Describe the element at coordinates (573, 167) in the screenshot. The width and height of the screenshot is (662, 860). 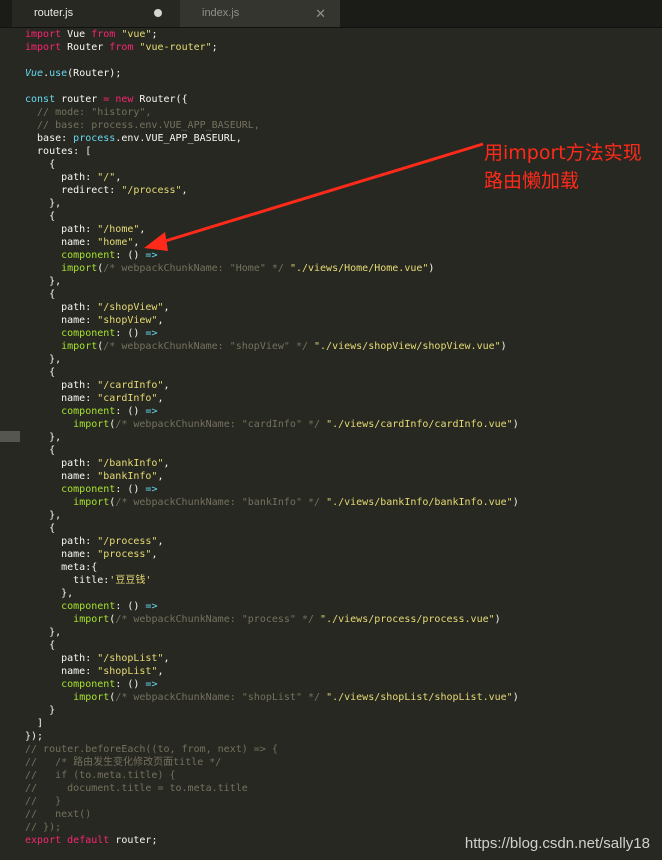
I see `annotation-text: 用import方法实现 路由懒加载` at that location.